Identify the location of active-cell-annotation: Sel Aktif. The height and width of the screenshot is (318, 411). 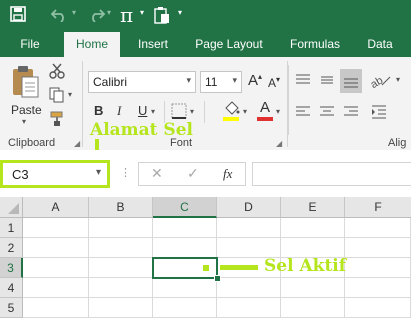
(305, 266).